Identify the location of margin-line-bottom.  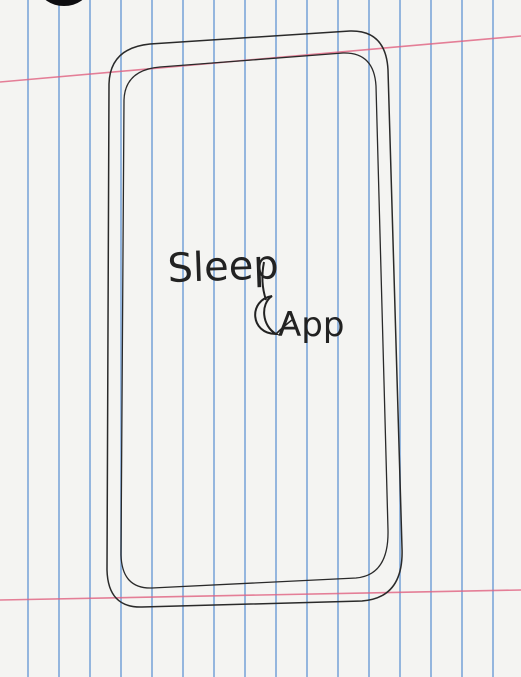
(260, 595).